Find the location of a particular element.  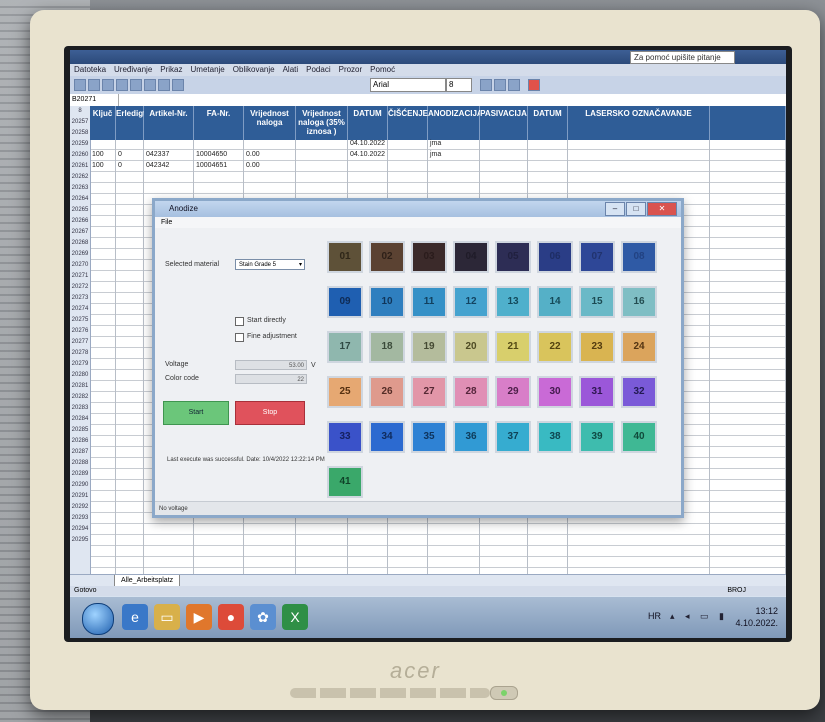

menu-item: Umetanje is located at coordinates (208, 70).